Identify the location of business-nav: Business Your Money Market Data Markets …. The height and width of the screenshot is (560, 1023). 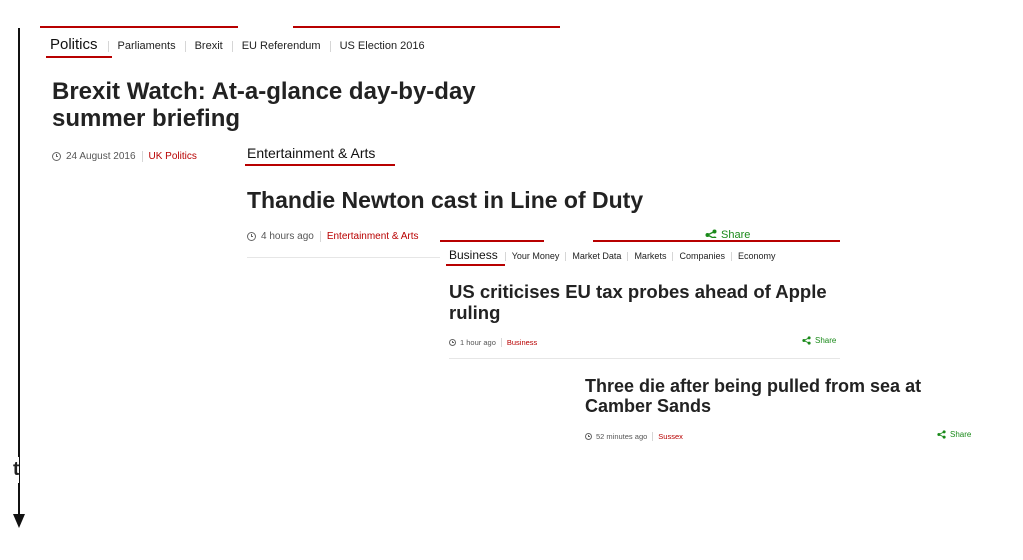
(615, 255).